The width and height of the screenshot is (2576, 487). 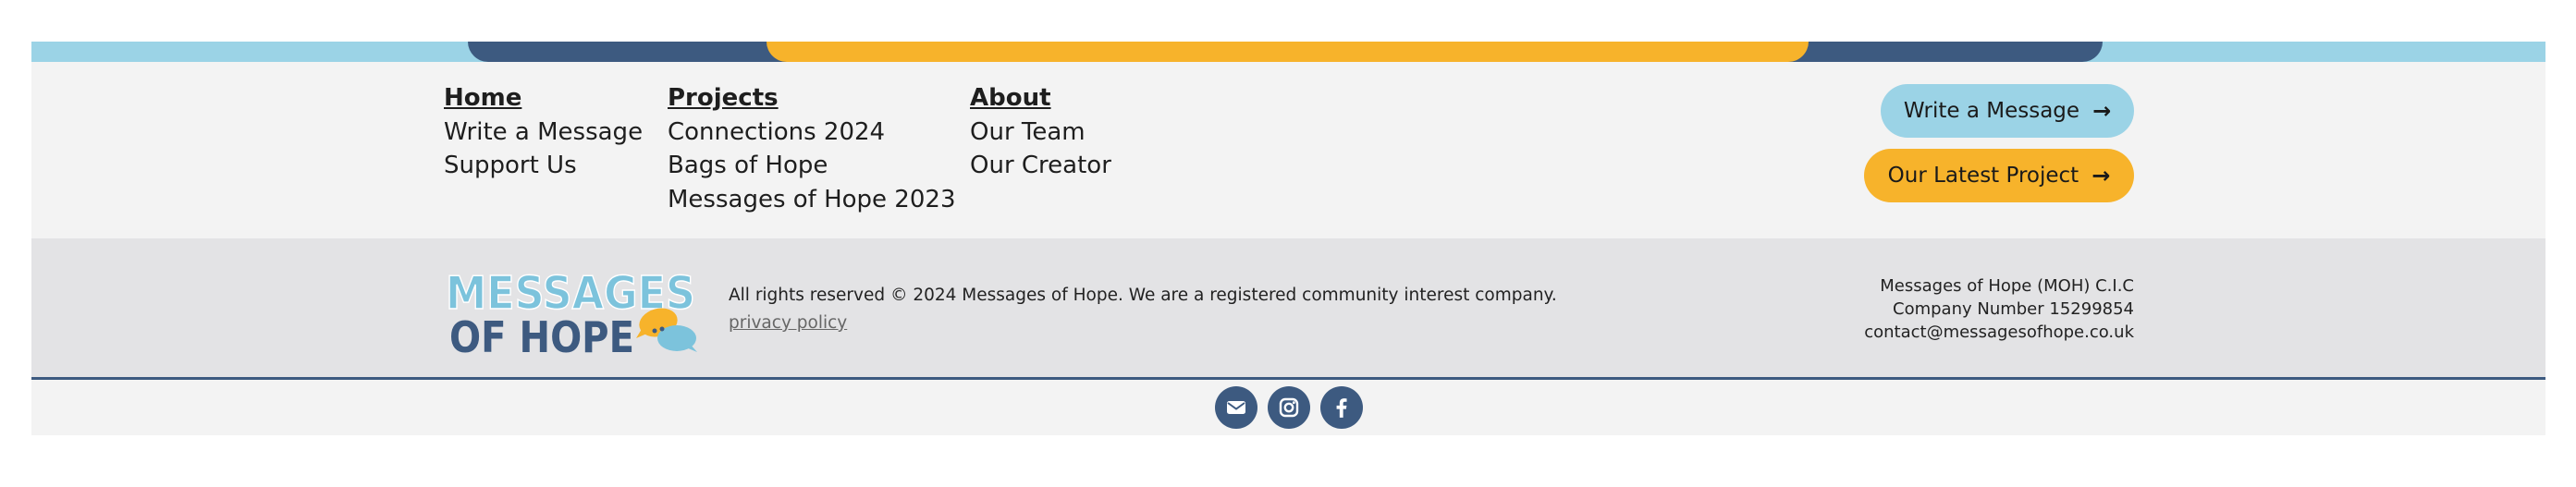 I want to click on nav-link-our-team: Our Team, so click(x=1040, y=133).